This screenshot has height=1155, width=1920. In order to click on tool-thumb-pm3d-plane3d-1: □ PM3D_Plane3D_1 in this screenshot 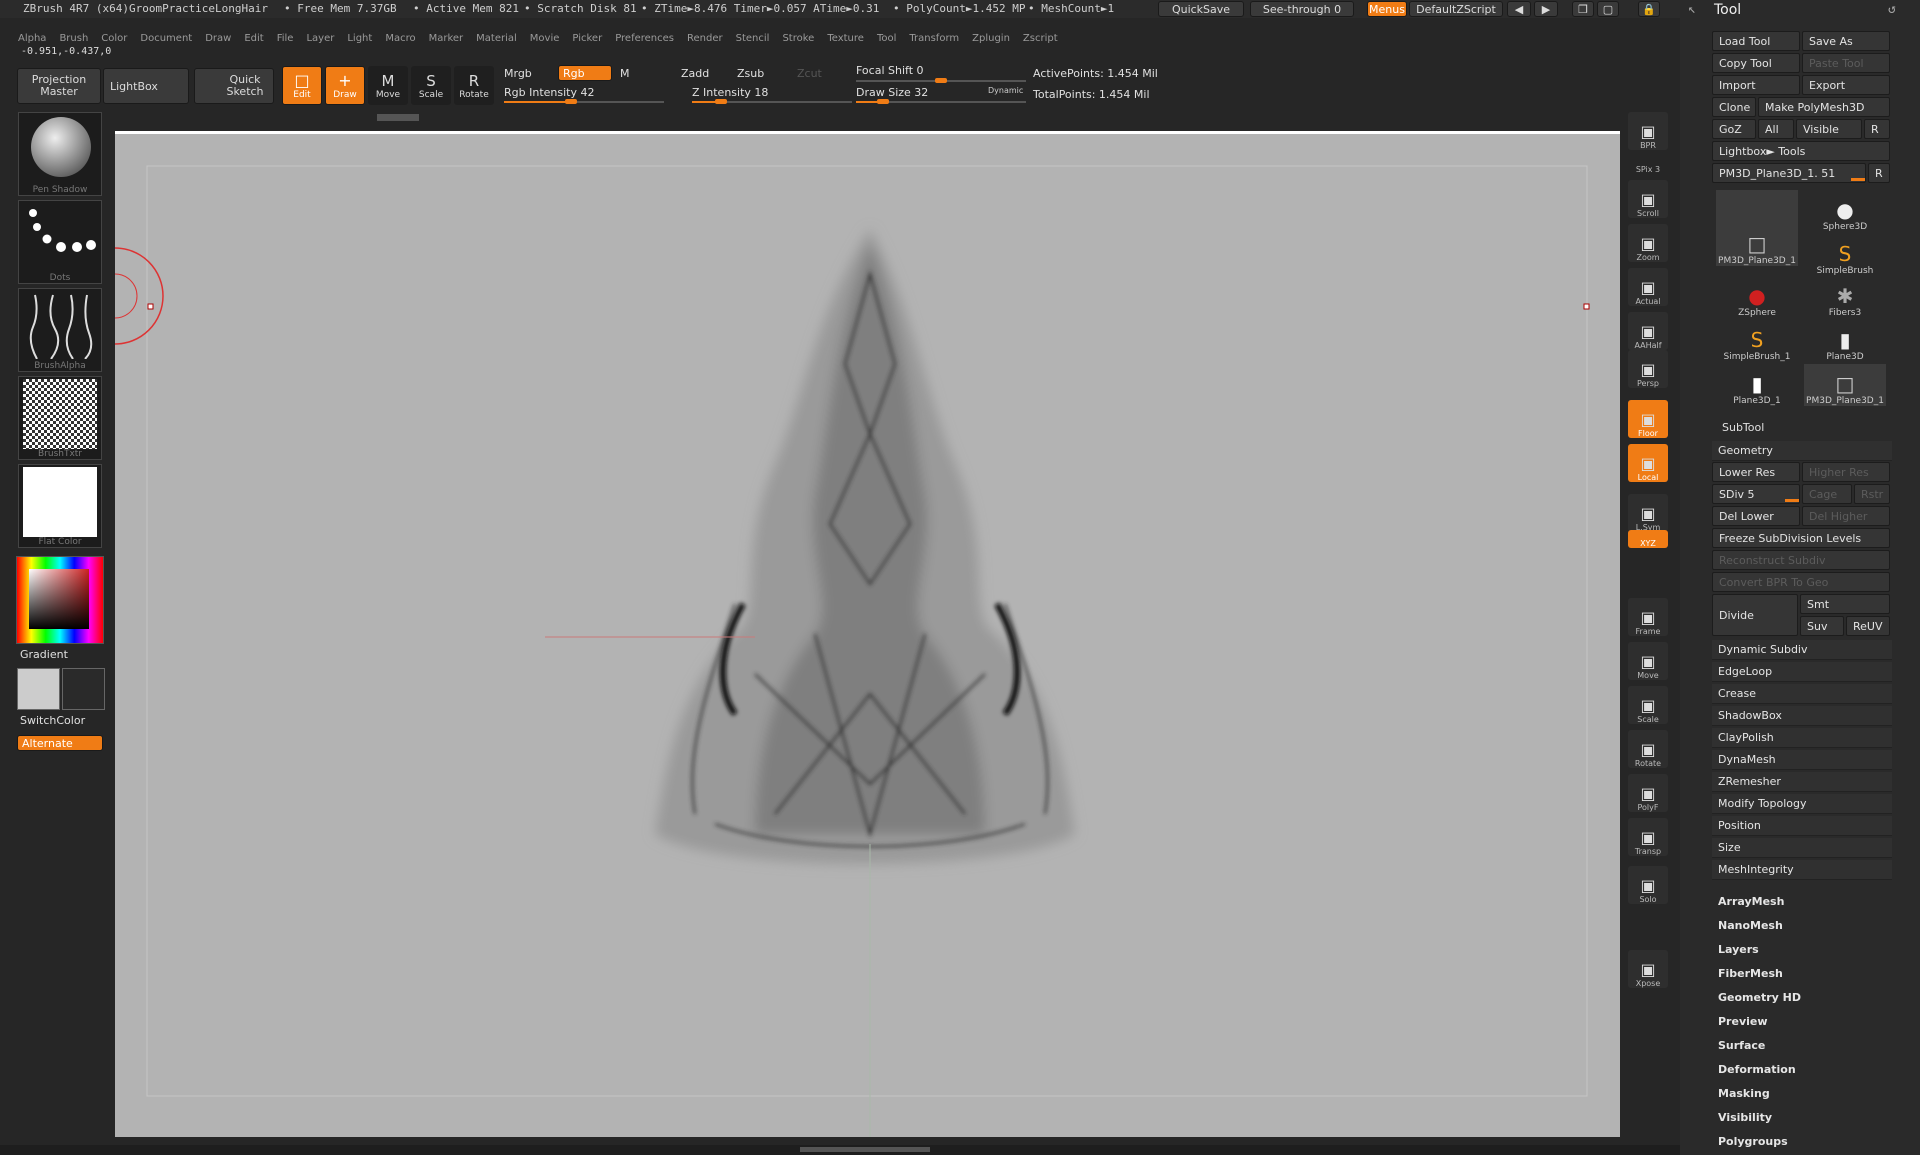, I will do `click(1757, 228)`.